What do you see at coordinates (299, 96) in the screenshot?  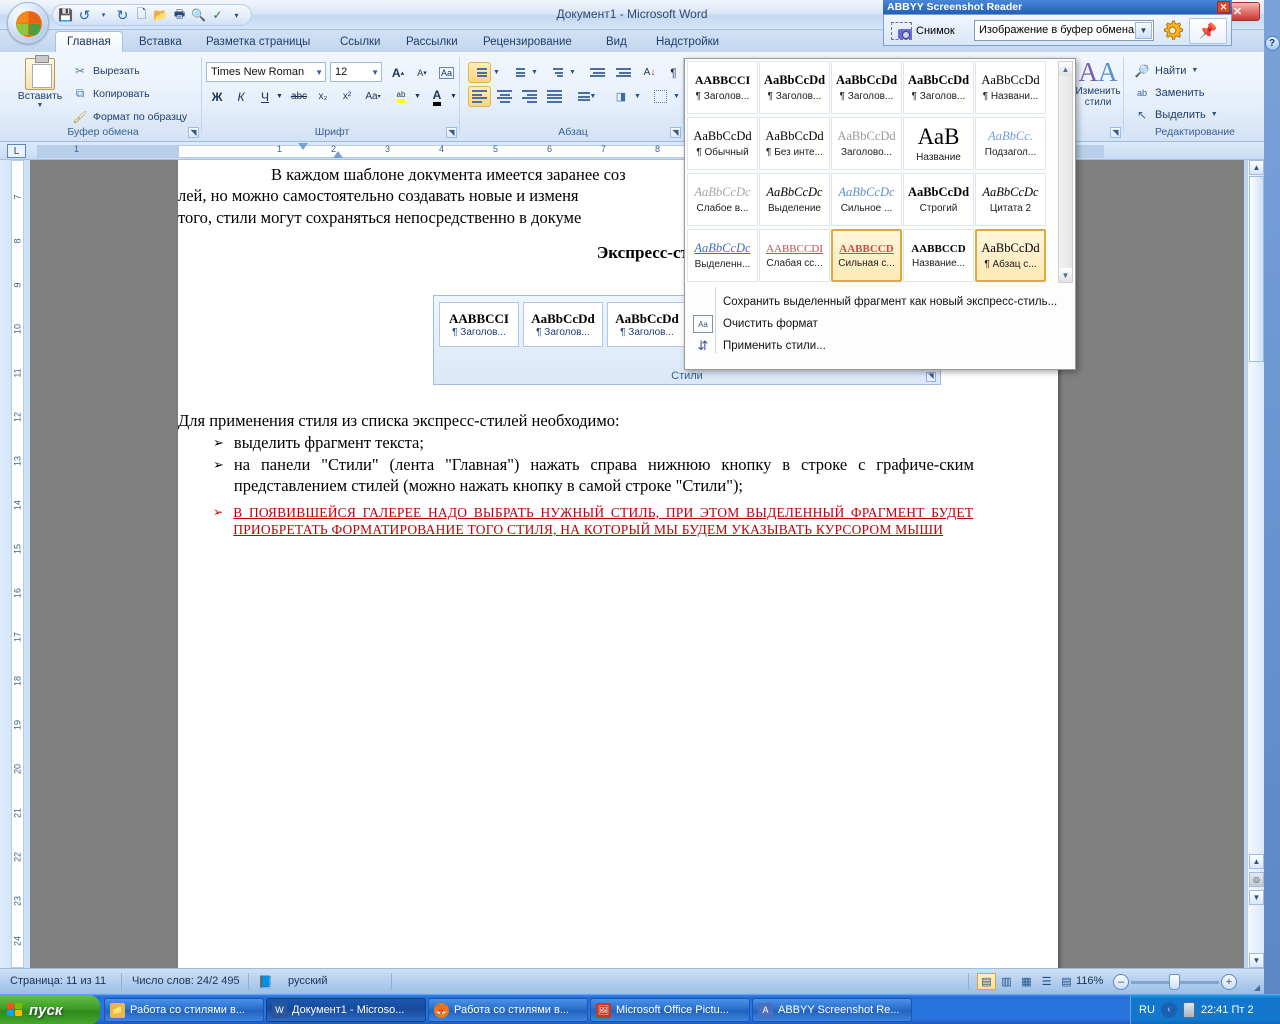 I see `strikethrough-button: abc` at bounding box center [299, 96].